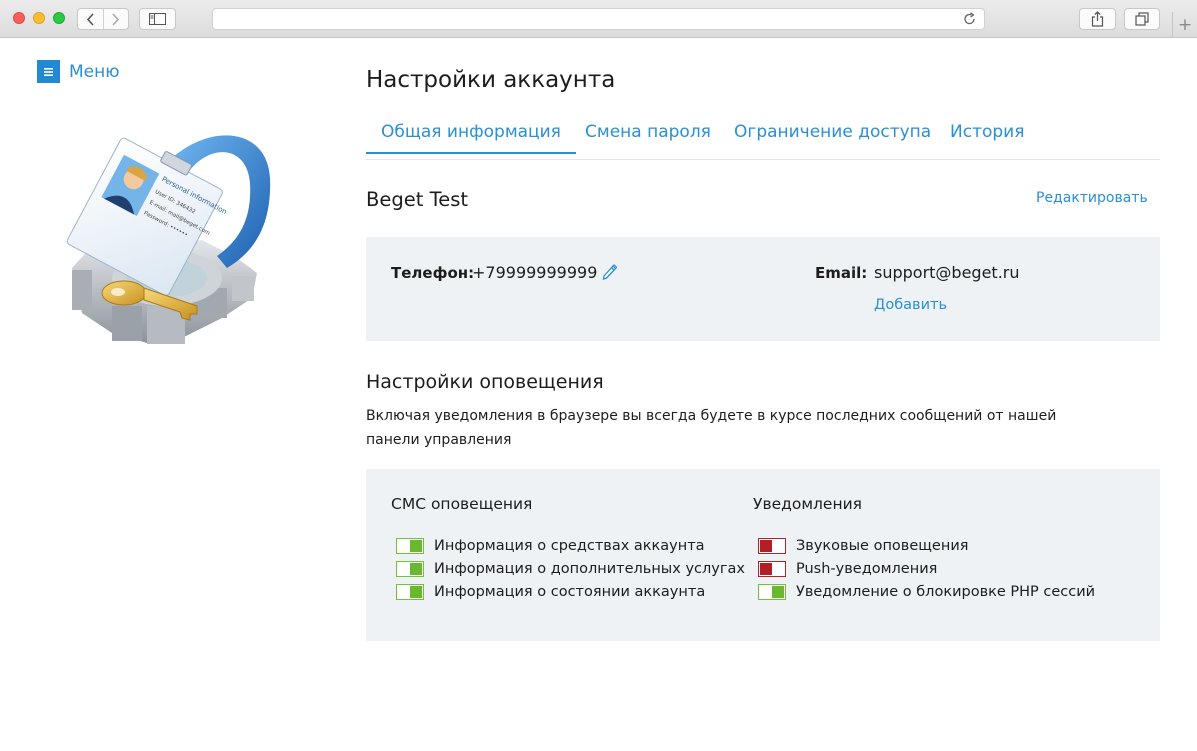  What do you see at coordinates (969, 19) in the screenshot?
I see `reload-icon` at bounding box center [969, 19].